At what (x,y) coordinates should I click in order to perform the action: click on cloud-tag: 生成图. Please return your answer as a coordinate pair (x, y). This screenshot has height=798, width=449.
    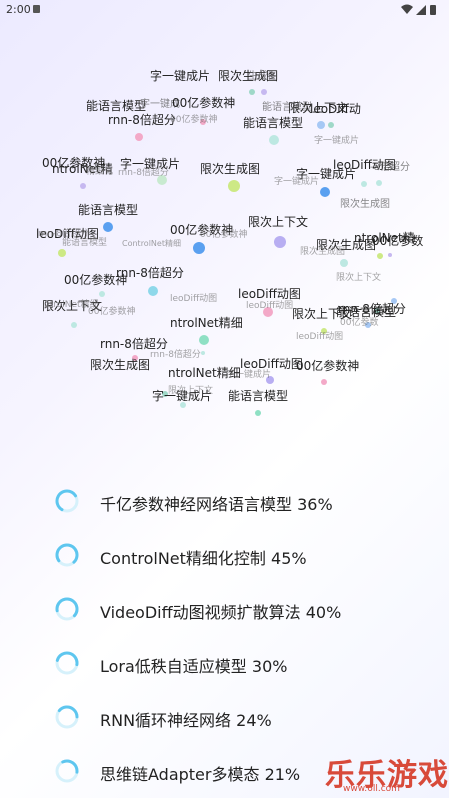
    Looking at the image, I should click on (263, 77).